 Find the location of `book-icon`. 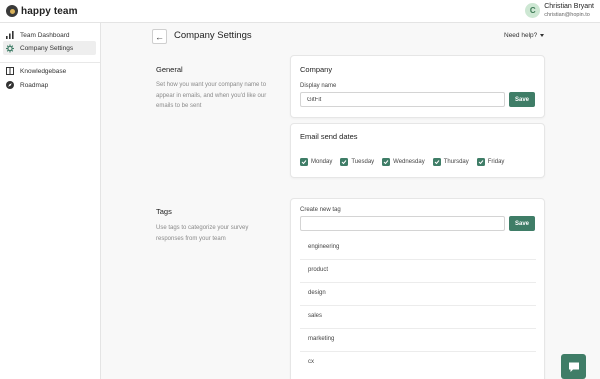

book-icon is located at coordinates (10, 71).